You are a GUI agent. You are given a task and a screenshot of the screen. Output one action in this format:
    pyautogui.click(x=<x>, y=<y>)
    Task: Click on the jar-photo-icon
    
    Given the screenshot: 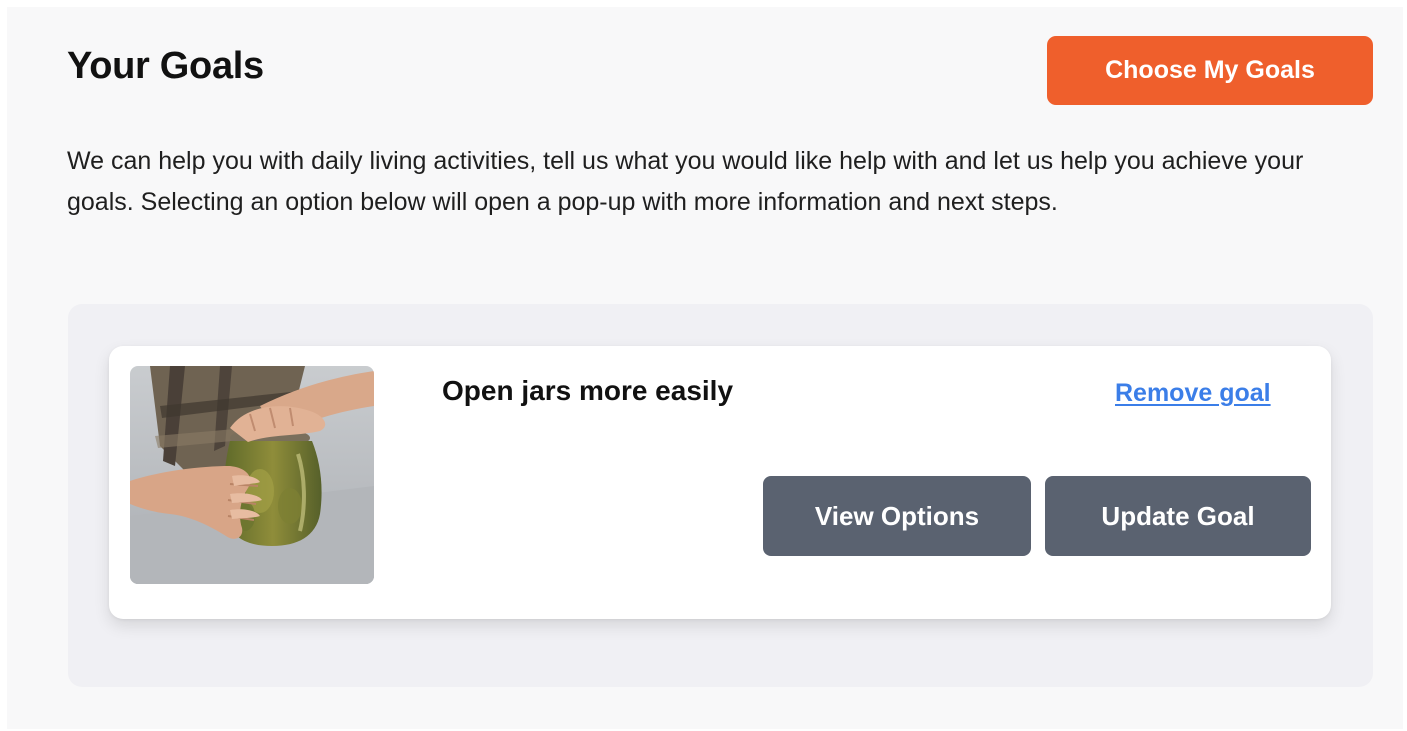 What is the action you would take?
    pyautogui.click(x=252, y=475)
    